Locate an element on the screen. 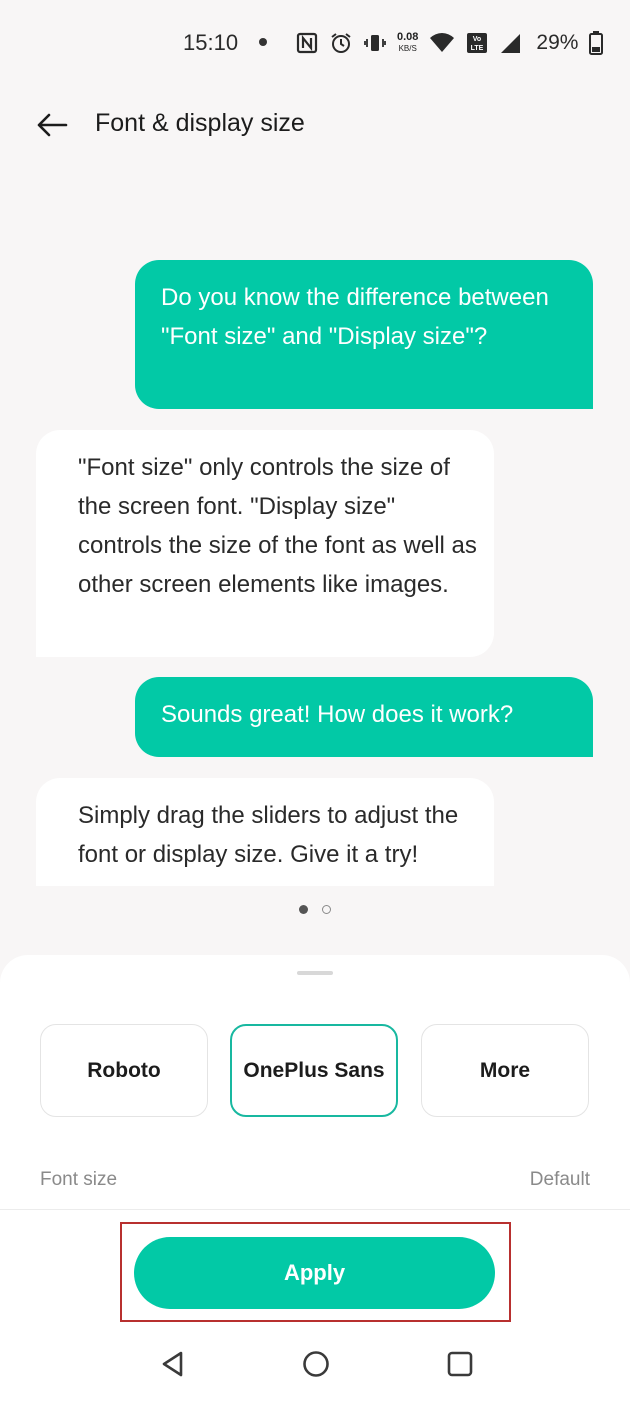 The width and height of the screenshot is (630, 1401). status-icons: 0.08 KB/S Vo LTE 29% is located at coordinates (450, 43).